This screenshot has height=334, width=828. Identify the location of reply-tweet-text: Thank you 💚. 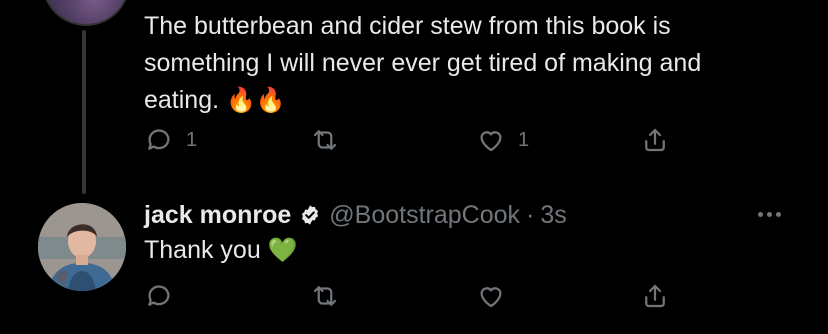
(221, 250).